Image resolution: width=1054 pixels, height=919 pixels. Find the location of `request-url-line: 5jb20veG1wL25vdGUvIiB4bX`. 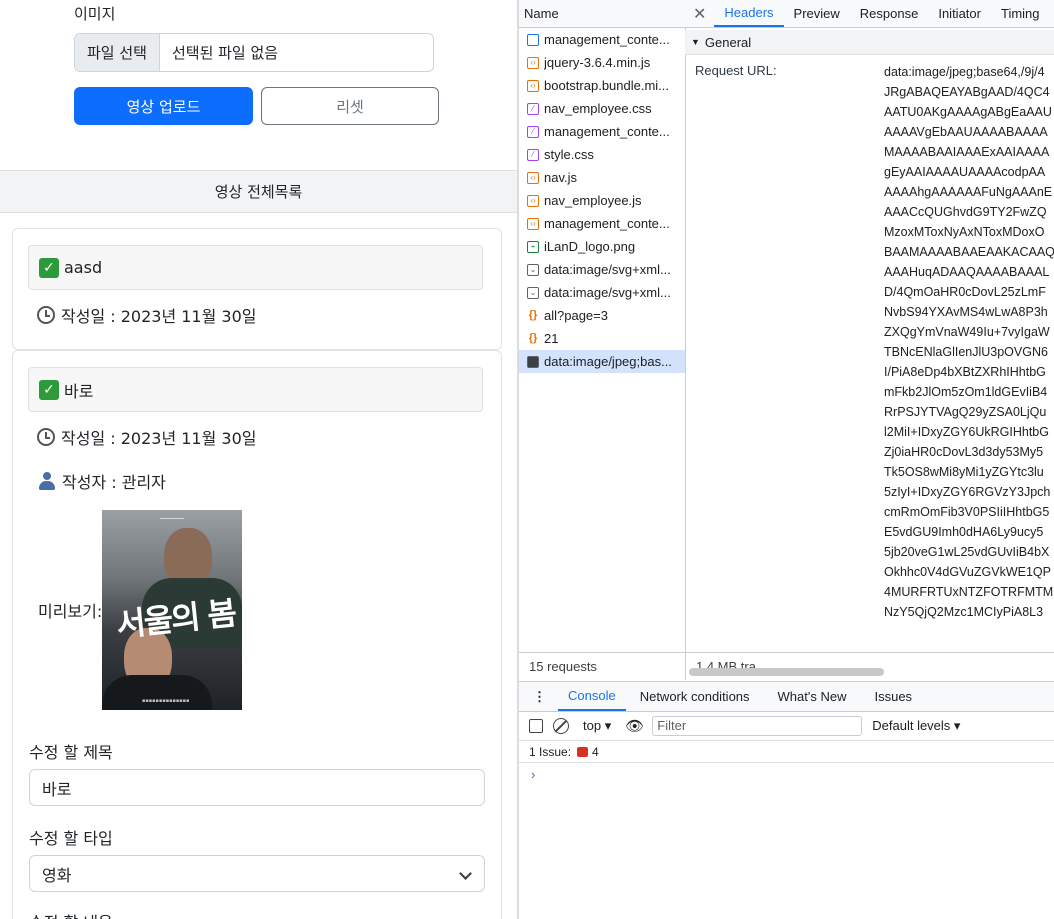

request-url-line: 5jb20veG1wL25vdGUvIiB4bX is located at coordinates (967, 552).